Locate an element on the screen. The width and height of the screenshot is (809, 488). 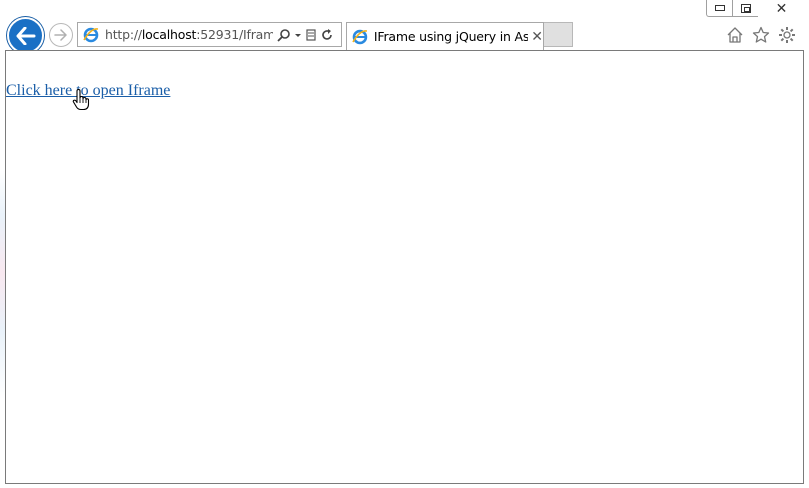
forward-button is located at coordinates (61, 35).